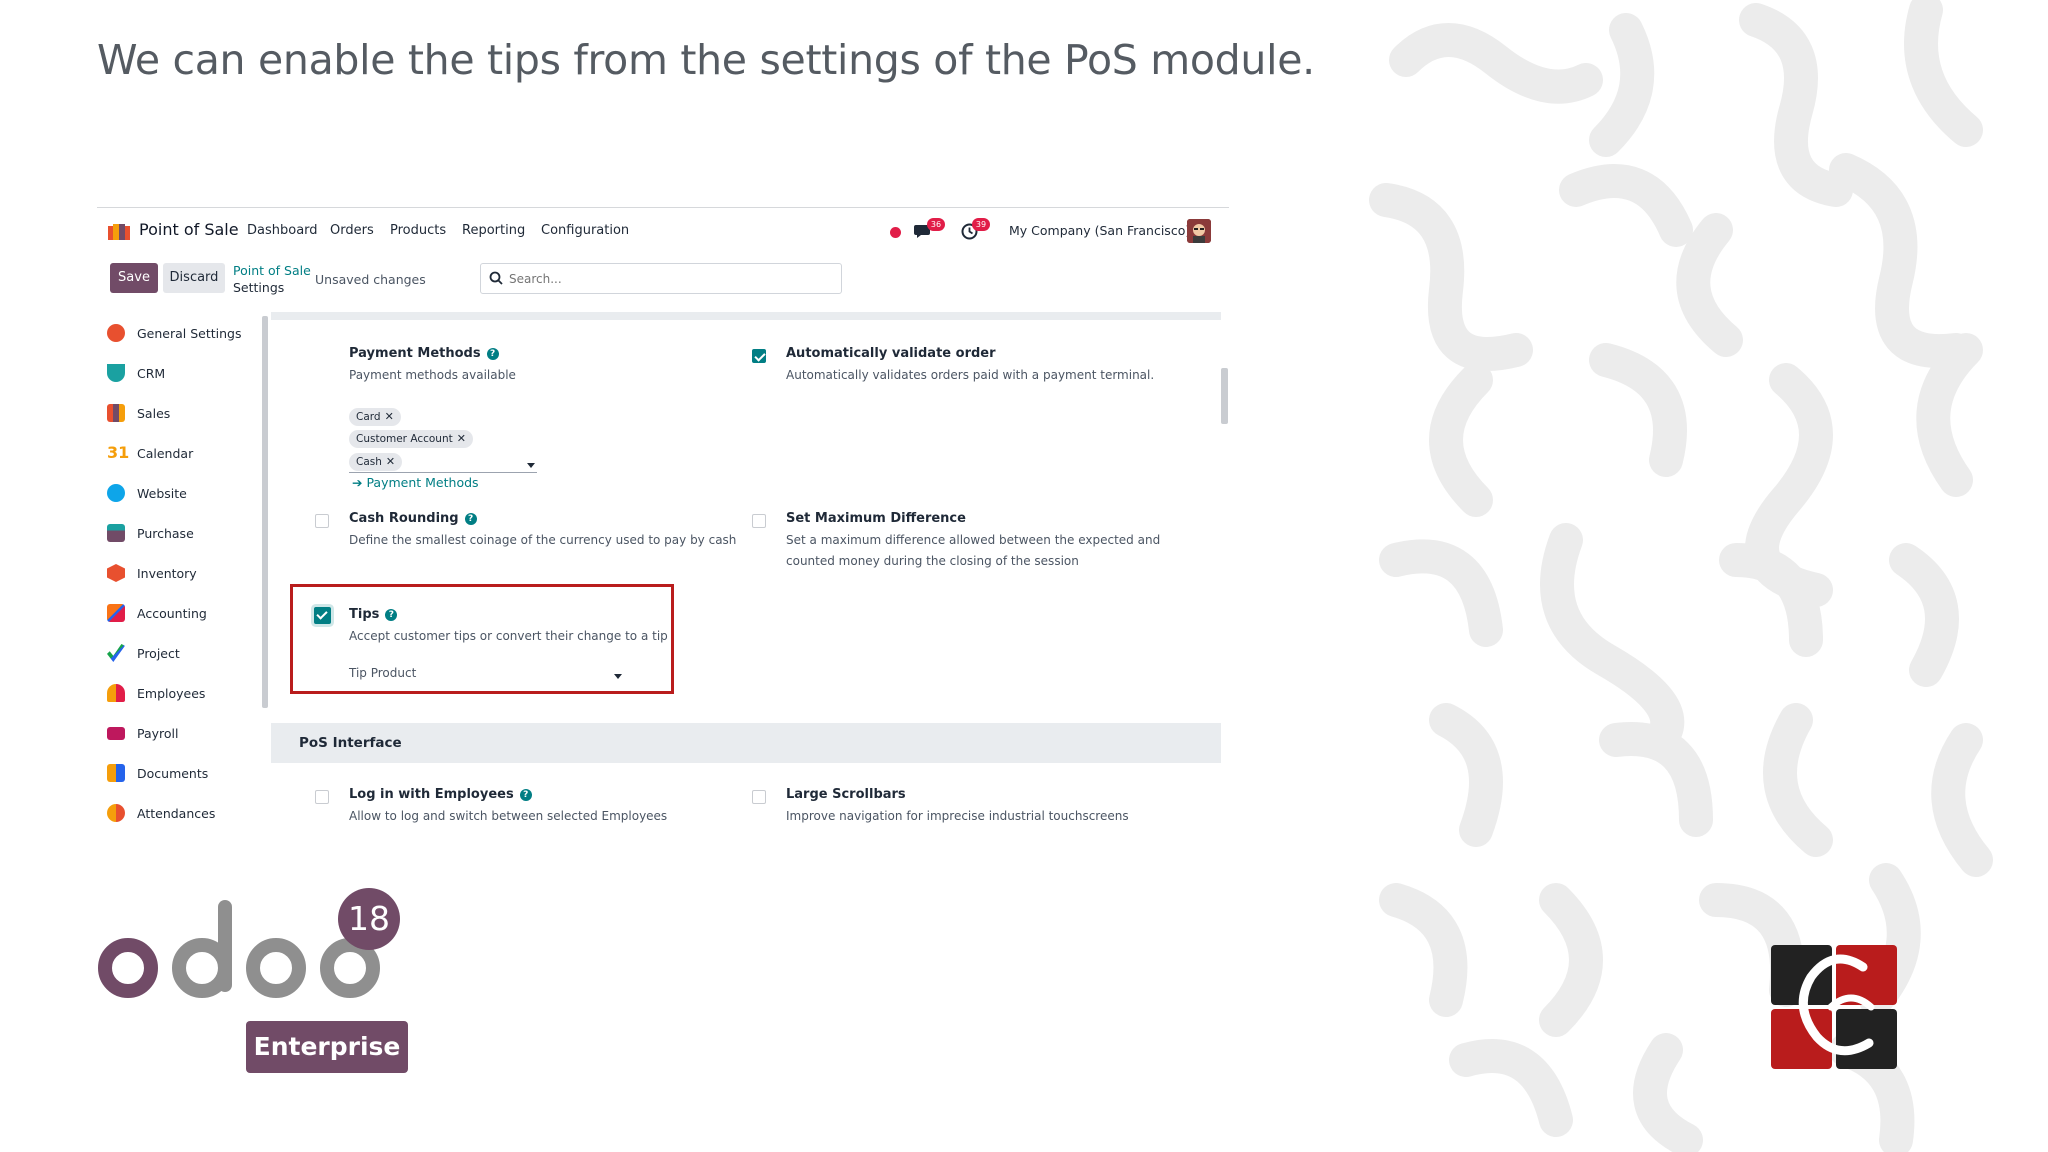 The height and width of the screenshot is (1152, 2048). What do you see at coordinates (182, 613) in the screenshot?
I see `sidebar-item-accounting: Accounting` at bounding box center [182, 613].